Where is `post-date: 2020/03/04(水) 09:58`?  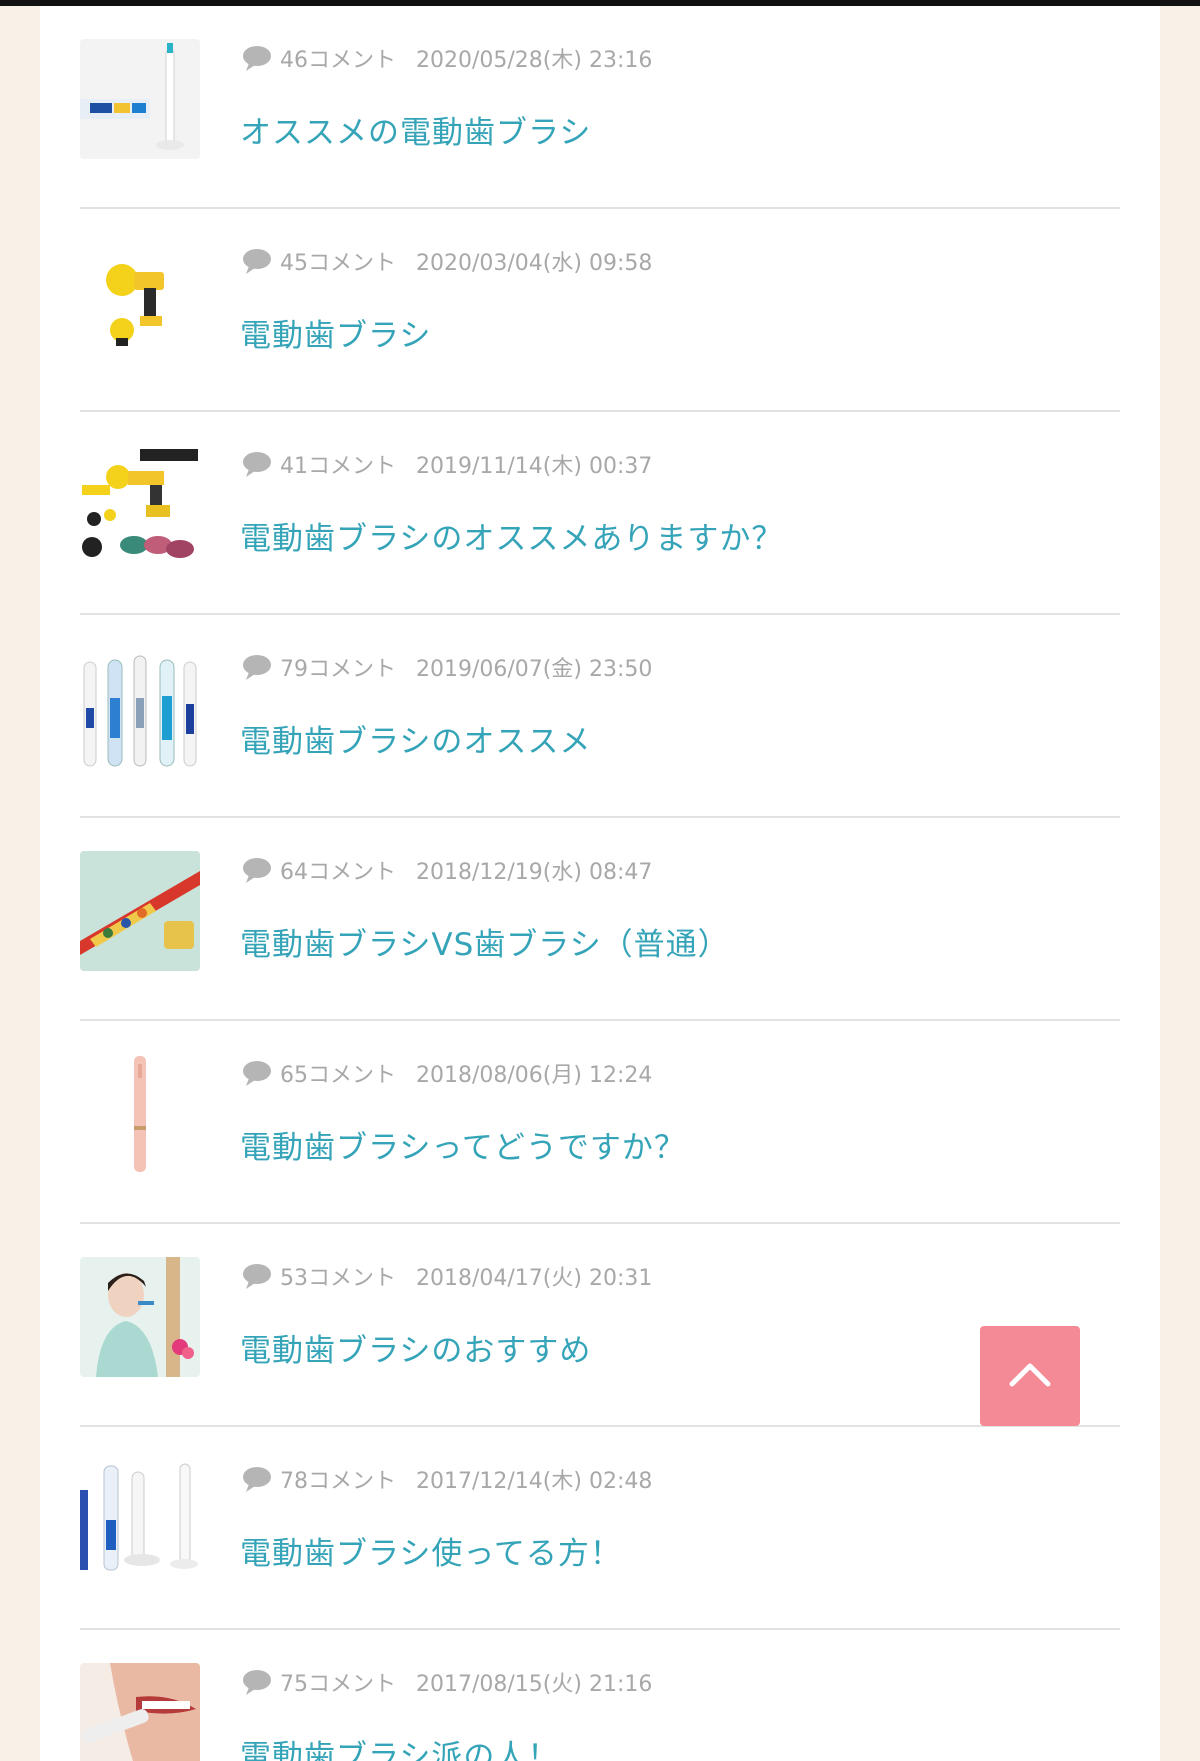
post-date: 2020/03/04(水) 09:58 is located at coordinates (534, 263).